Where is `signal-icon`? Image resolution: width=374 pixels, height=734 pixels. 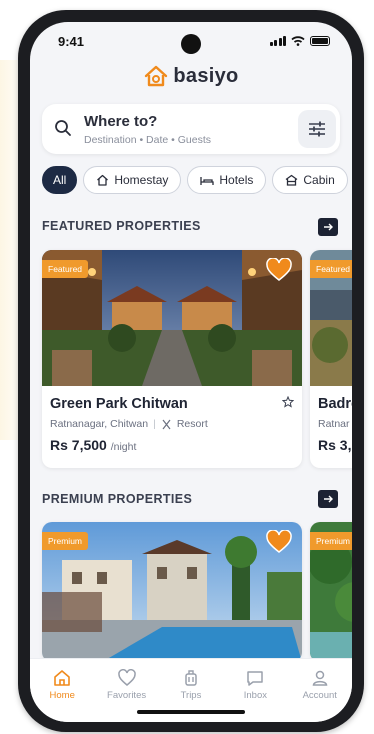 signal-icon is located at coordinates (277, 41).